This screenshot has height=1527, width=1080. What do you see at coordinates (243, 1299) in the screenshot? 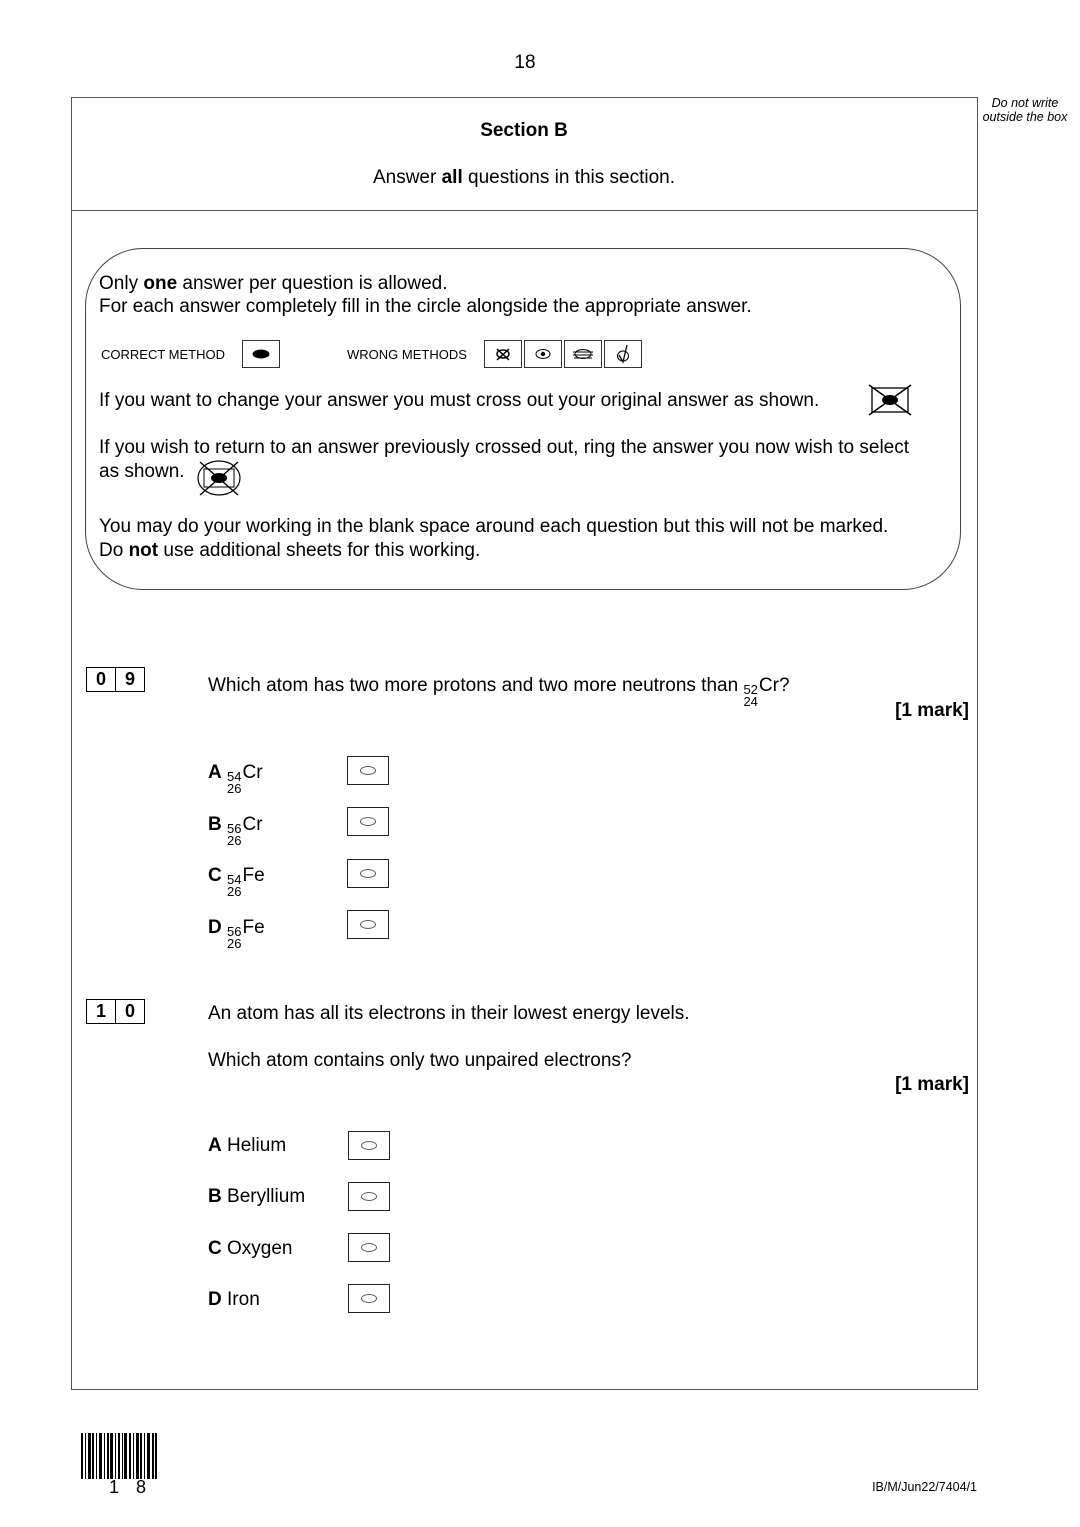
I see `option-label: Iron` at bounding box center [243, 1299].